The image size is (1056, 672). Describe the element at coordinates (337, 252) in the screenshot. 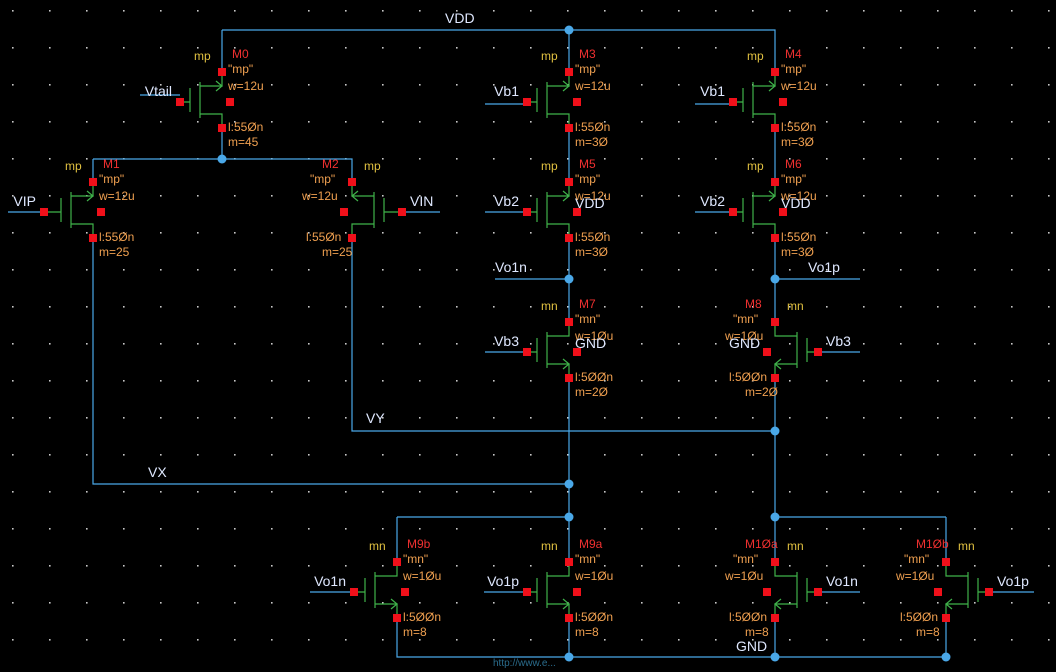

I see `device-multiplier-label: m=25` at that location.